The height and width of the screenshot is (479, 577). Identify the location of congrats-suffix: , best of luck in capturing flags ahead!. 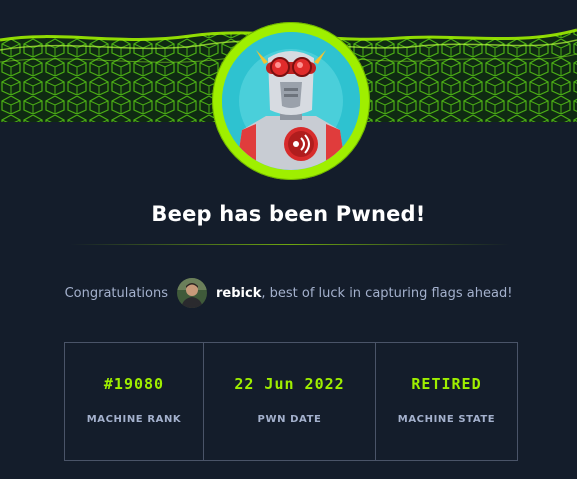
(387, 293).